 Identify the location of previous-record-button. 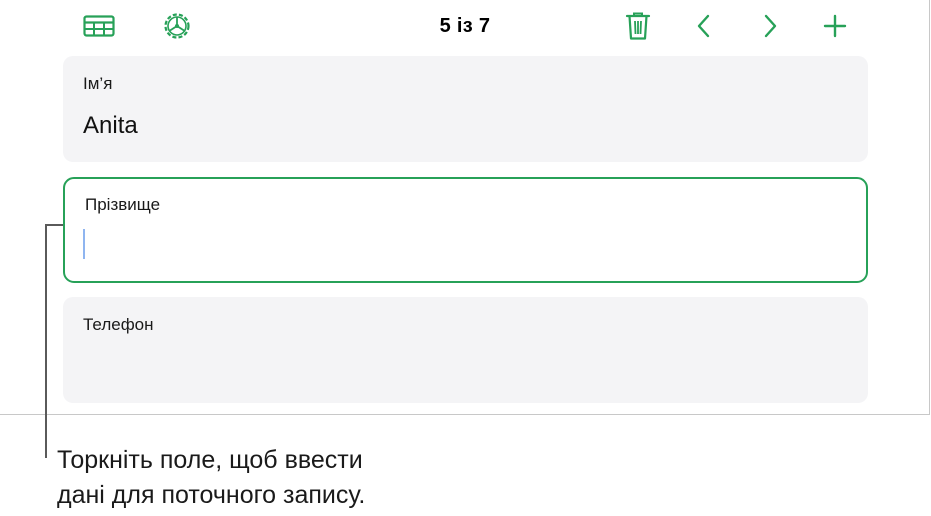
(704, 26).